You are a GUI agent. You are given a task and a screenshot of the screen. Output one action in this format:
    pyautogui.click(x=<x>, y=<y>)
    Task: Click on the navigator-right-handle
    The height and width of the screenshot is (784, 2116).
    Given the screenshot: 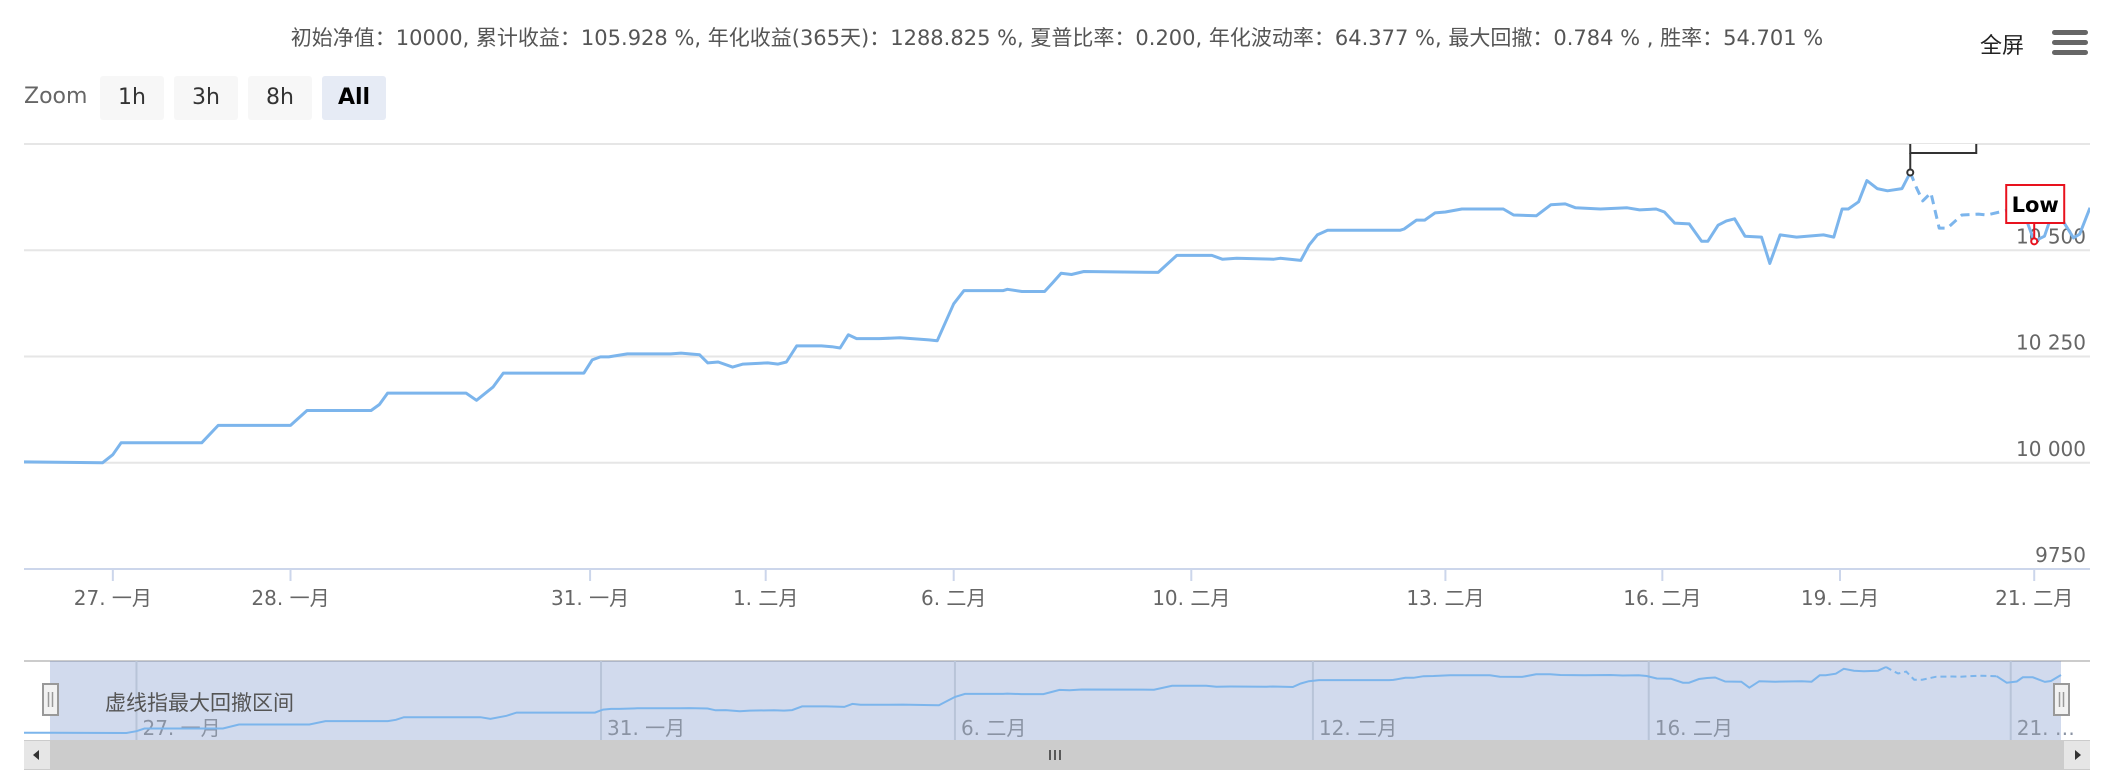 What is the action you would take?
    pyautogui.click(x=2061, y=699)
    